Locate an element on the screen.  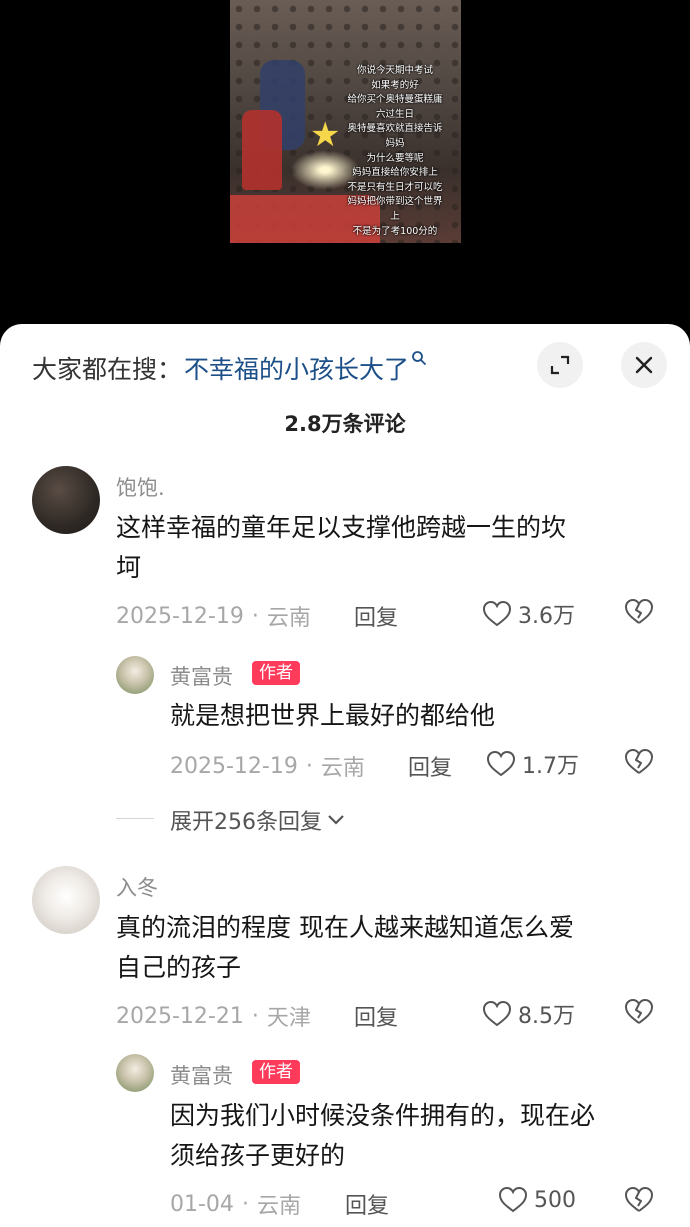
comment-text-line: 自己的孩子 is located at coordinates (179, 967).